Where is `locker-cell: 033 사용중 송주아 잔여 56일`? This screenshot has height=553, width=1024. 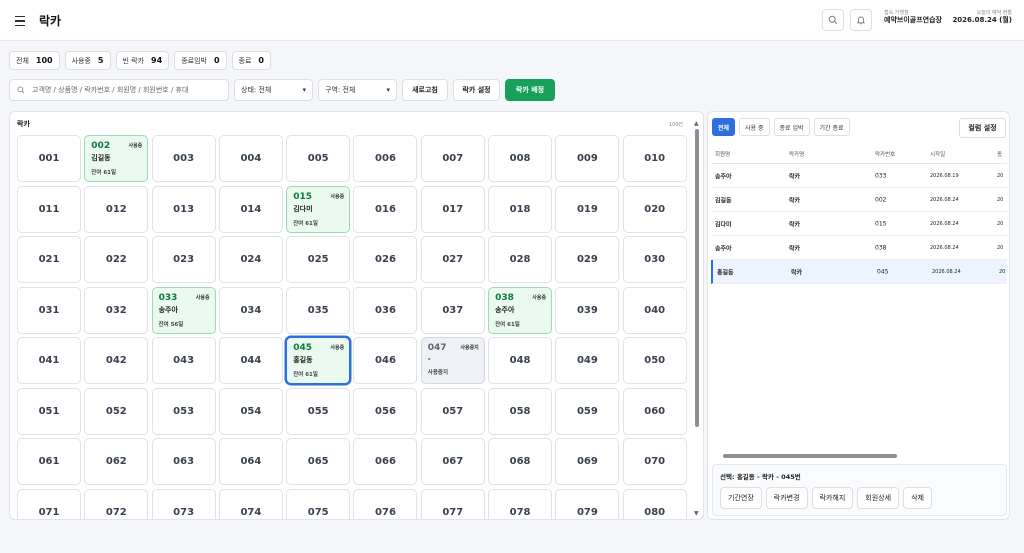 locker-cell: 033 사용중 송주아 잔여 56일 is located at coordinates (183, 310).